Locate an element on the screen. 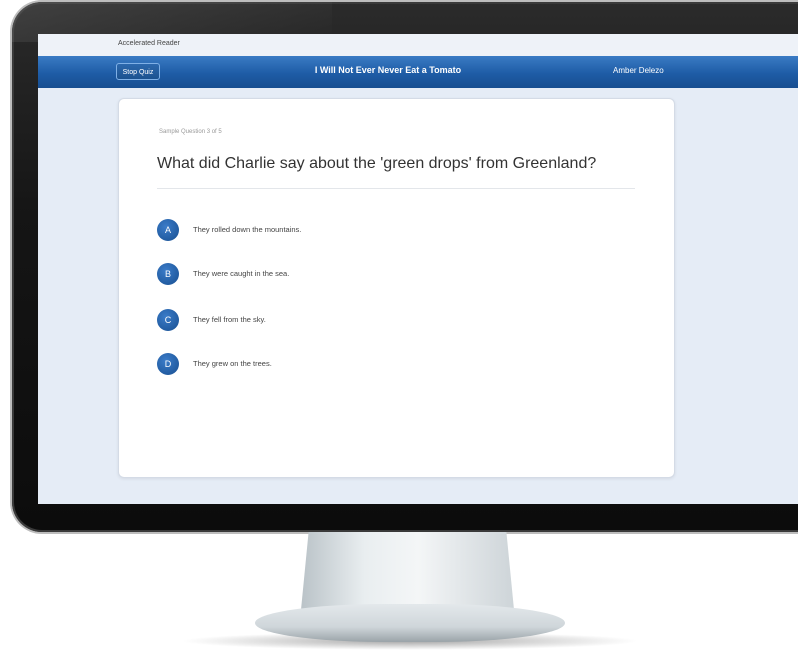  answer-option-d: D They grew on the trees. is located at coordinates (307, 364).